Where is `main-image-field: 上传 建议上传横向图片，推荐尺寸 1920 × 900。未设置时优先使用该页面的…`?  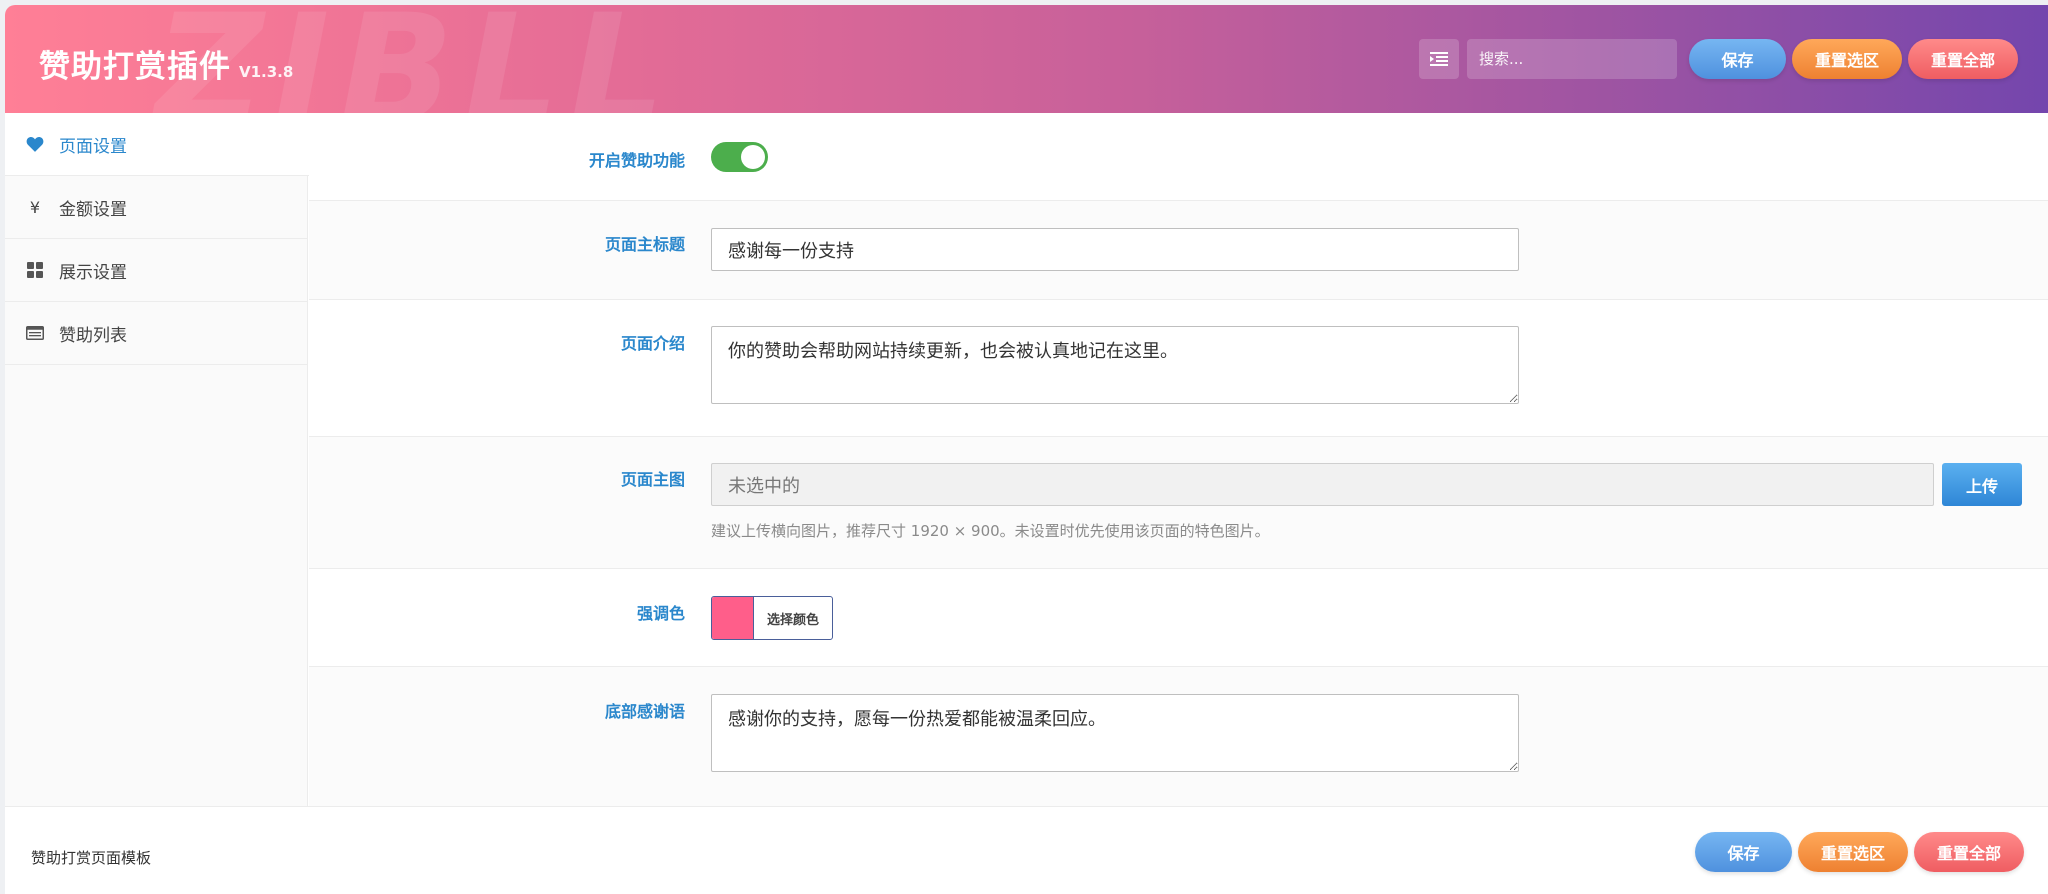 main-image-field: 上传 建议上传横向图片，推荐尺寸 1920 × 900。未设置时优先使用该页面的… is located at coordinates (1366, 502).